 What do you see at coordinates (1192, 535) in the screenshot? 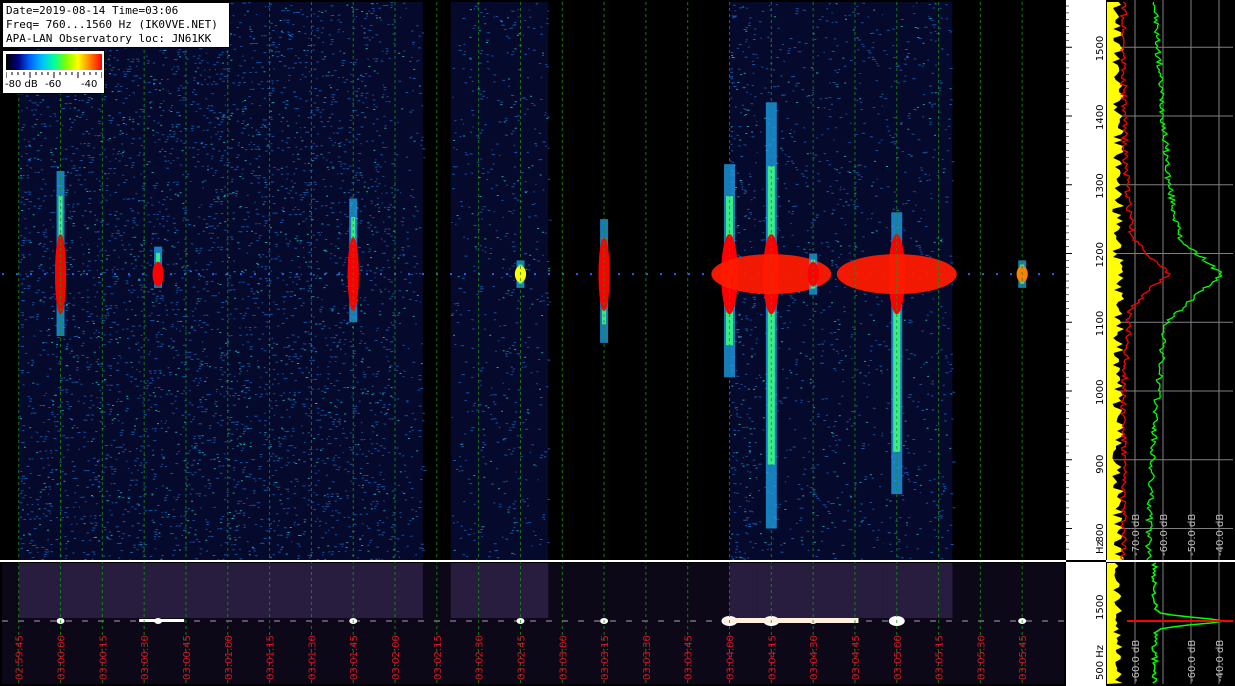
I see `profile-tick-label: -50.0 dB` at bounding box center [1192, 535].